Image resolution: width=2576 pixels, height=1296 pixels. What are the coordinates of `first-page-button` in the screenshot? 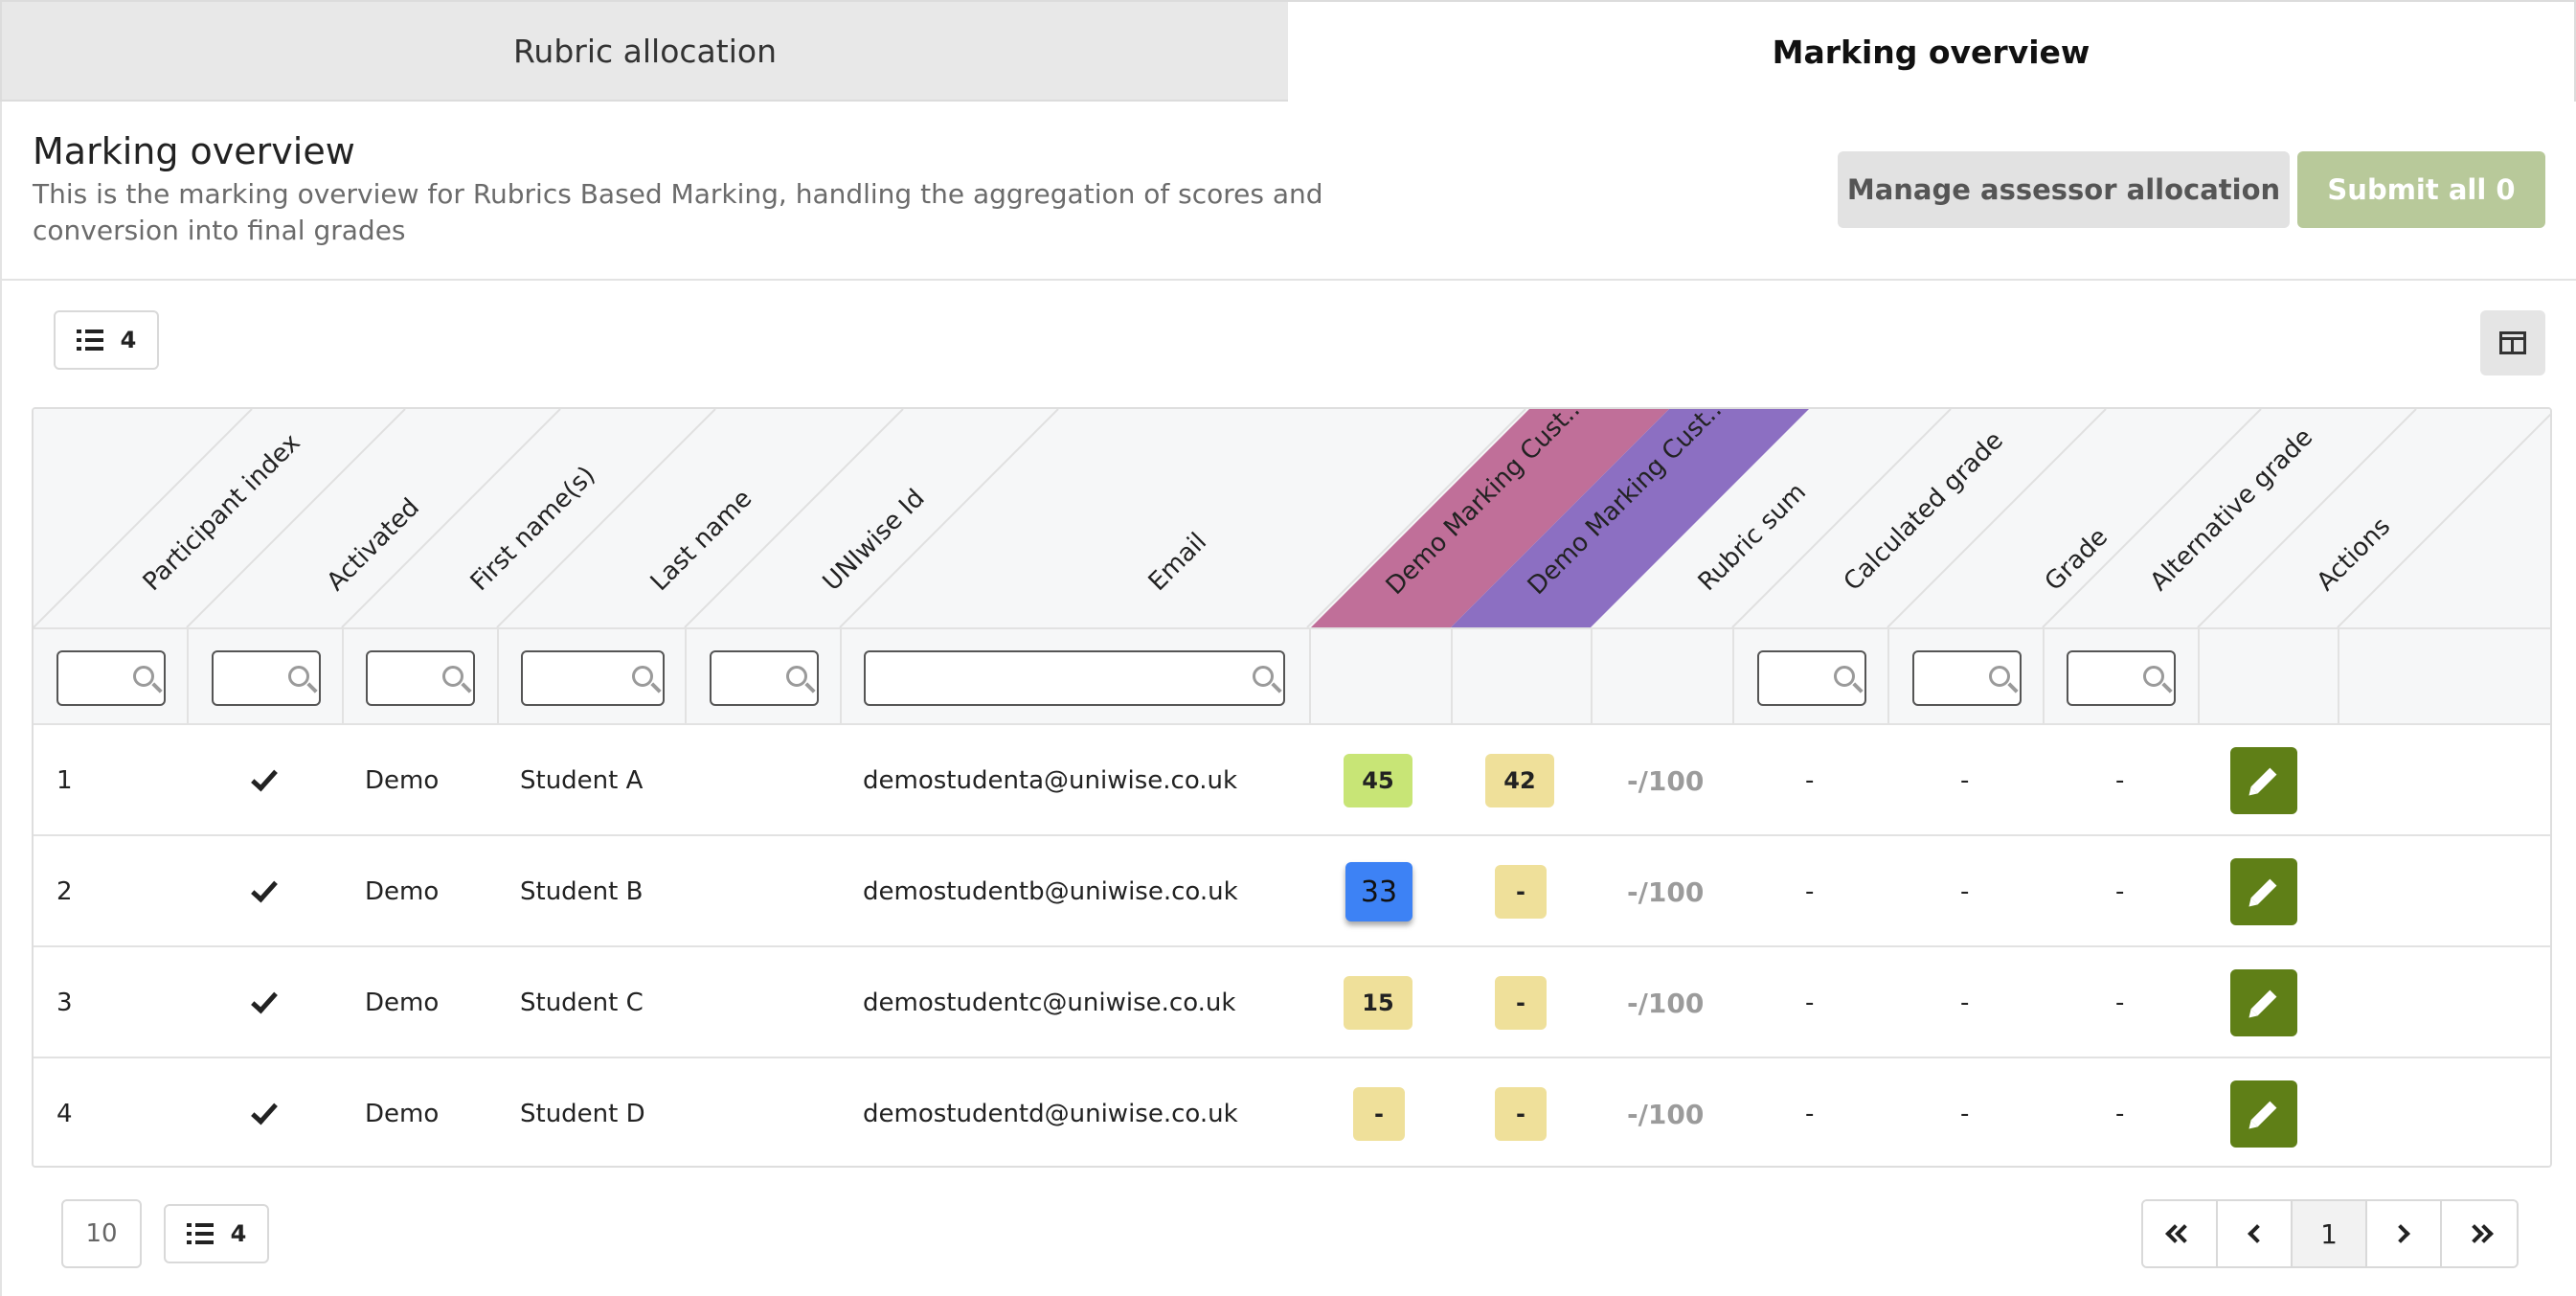 It's located at (2180, 1233).